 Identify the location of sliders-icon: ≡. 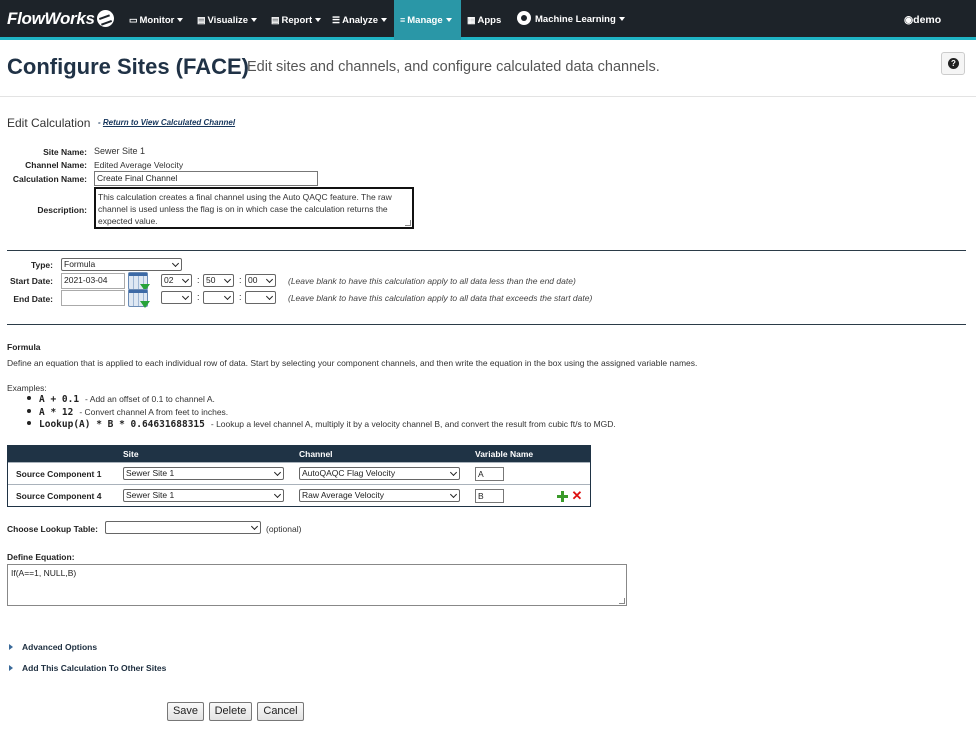
(403, 20).